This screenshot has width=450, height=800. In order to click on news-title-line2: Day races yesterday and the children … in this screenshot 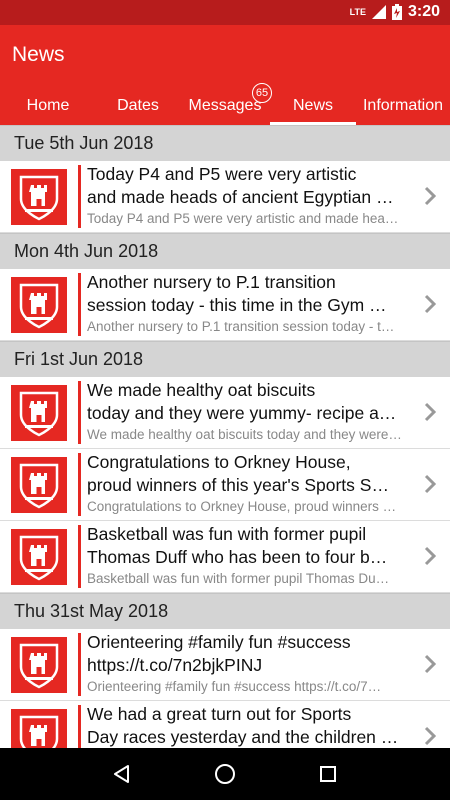, I will do `click(243, 737)`.